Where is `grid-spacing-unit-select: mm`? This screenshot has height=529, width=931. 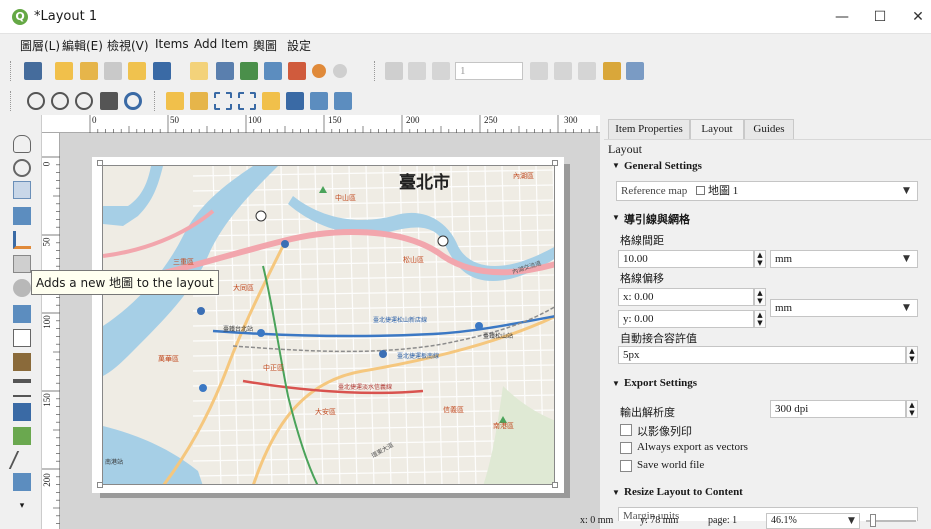 grid-spacing-unit-select: mm is located at coordinates (844, 259).